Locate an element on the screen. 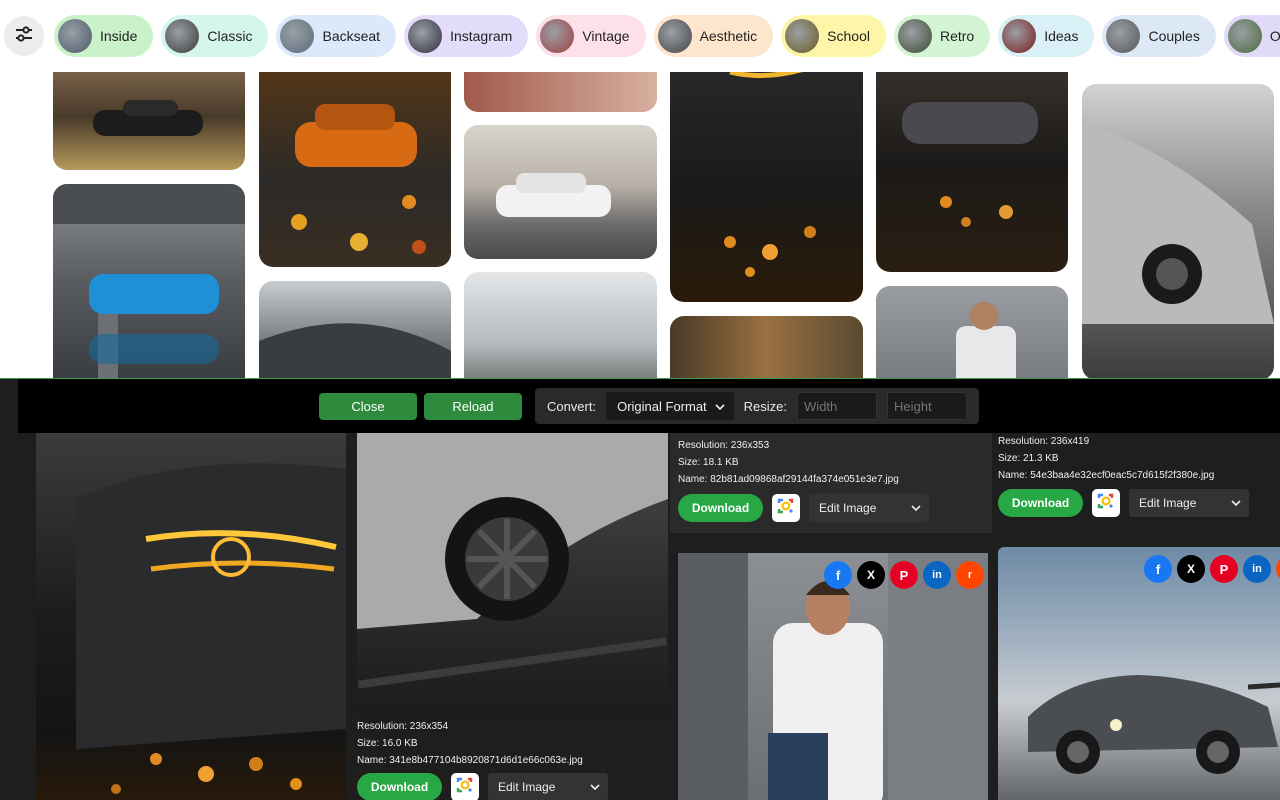 This screenshot has height=800, width=1280. grid-image-silver-mercedes is located at coordinates (1178, 231).